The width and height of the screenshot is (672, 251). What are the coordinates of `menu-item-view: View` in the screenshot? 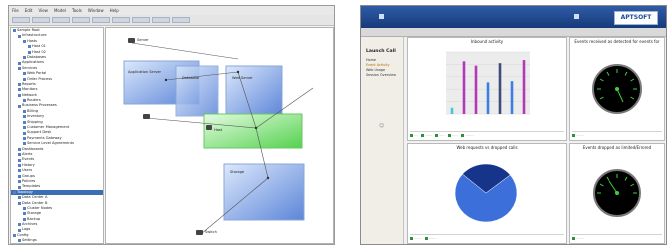 It's located at (43, 10).